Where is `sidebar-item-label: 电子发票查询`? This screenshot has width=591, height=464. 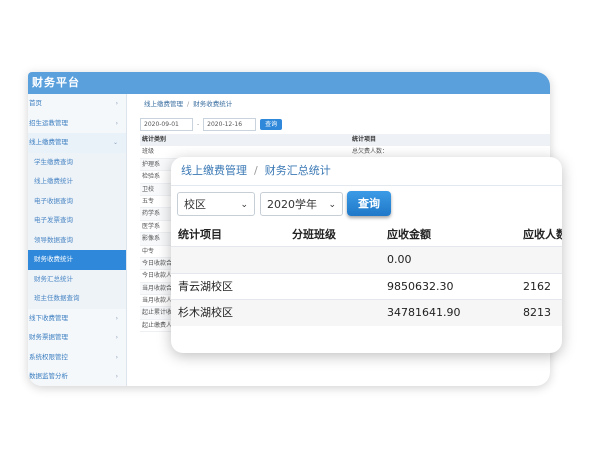
sidebar-item-label: 电子发票查询 is located at coordinates (53, 220).